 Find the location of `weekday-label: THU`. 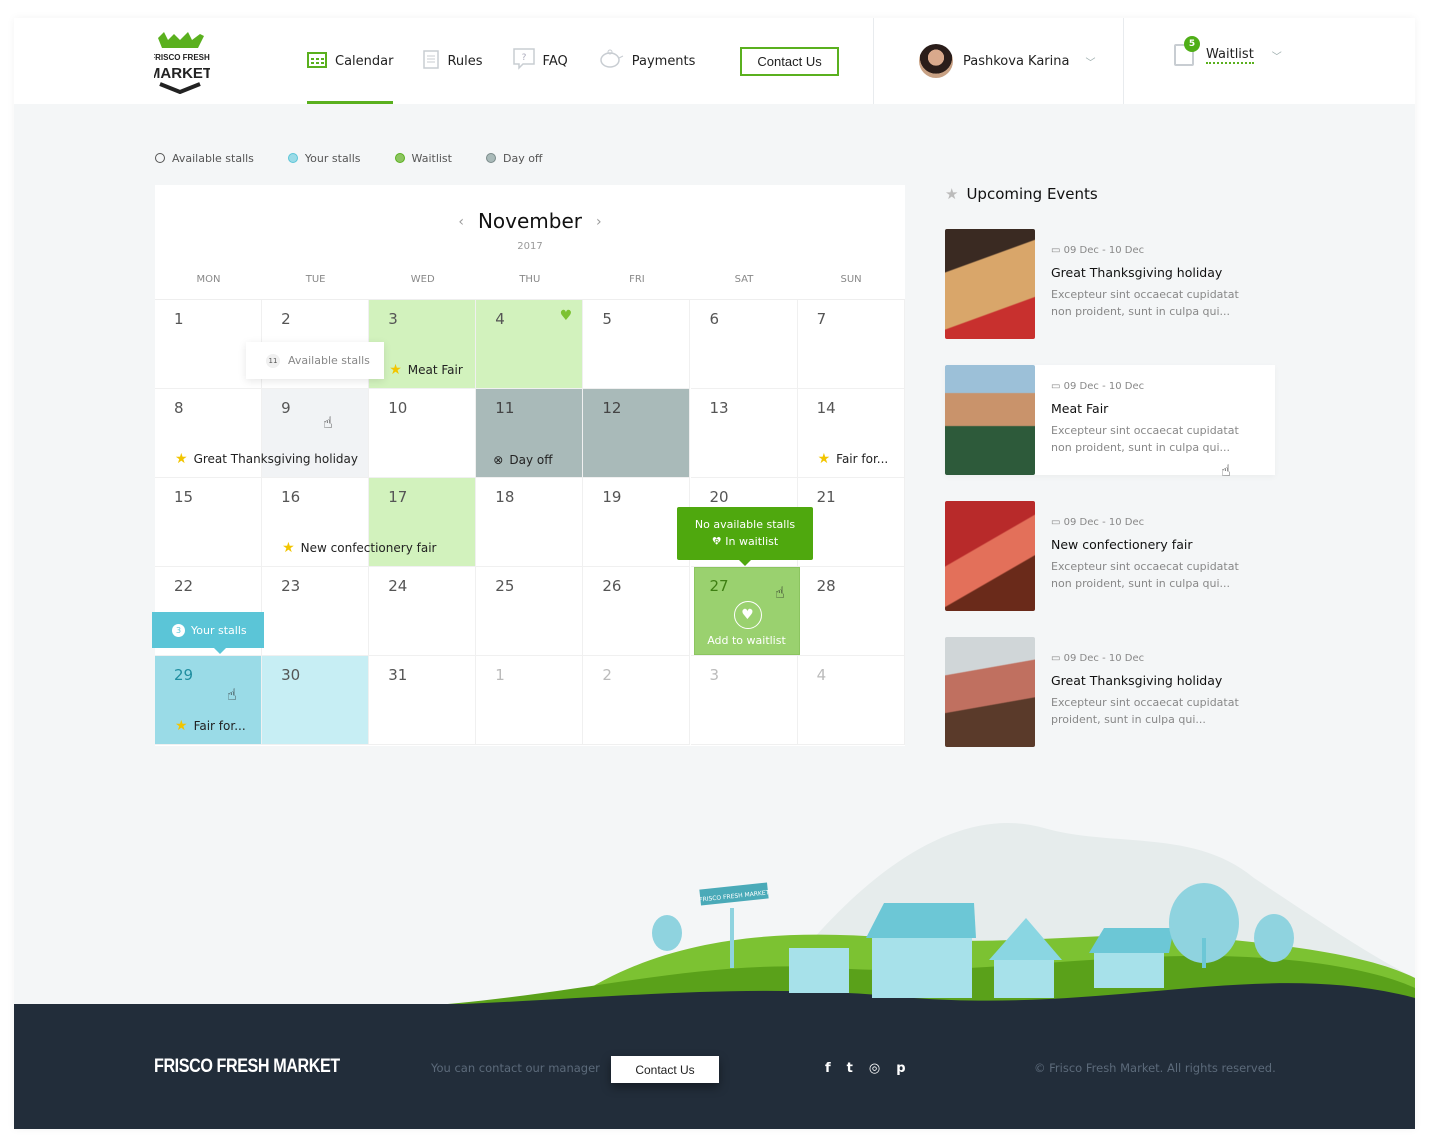

weekday-label: THU is located at coordinates (530, 279).